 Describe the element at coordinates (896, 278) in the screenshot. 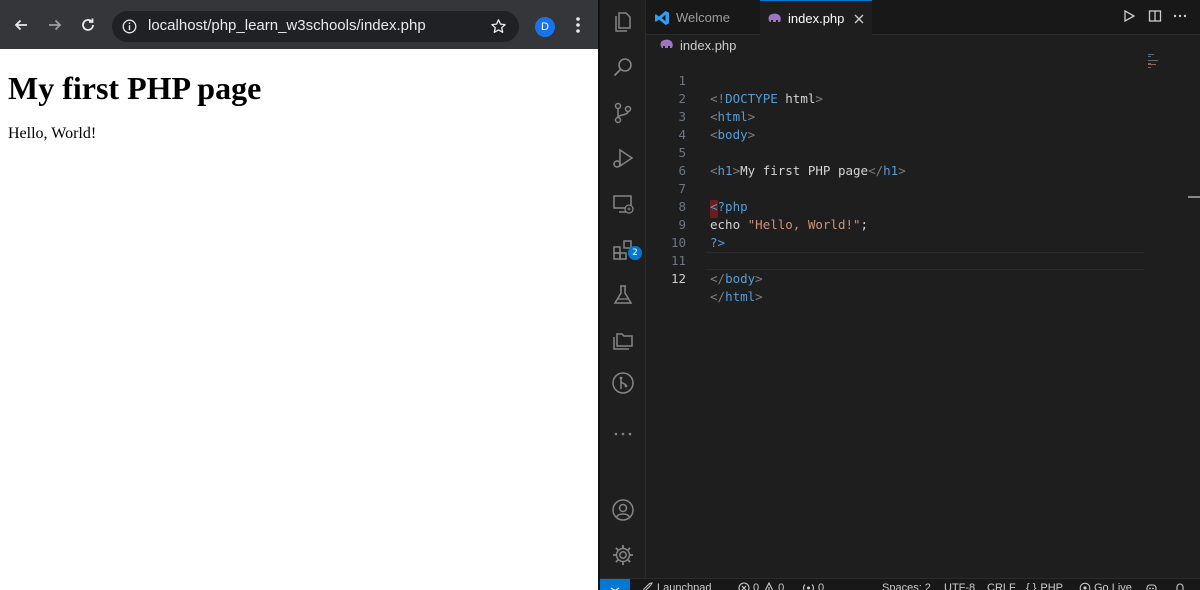

I see `code-line: 12 </html>` at that location.